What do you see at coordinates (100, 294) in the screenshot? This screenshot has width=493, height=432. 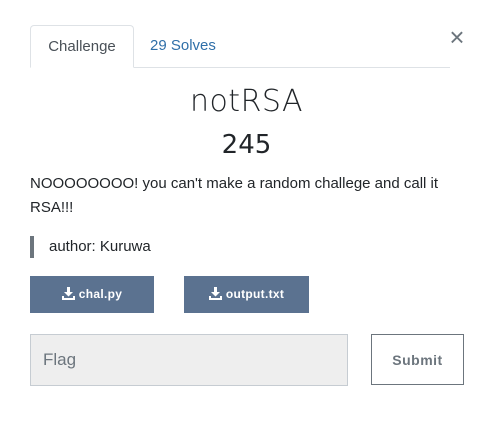 I see `file-label: chal.py` at bounding box center [100, 294].